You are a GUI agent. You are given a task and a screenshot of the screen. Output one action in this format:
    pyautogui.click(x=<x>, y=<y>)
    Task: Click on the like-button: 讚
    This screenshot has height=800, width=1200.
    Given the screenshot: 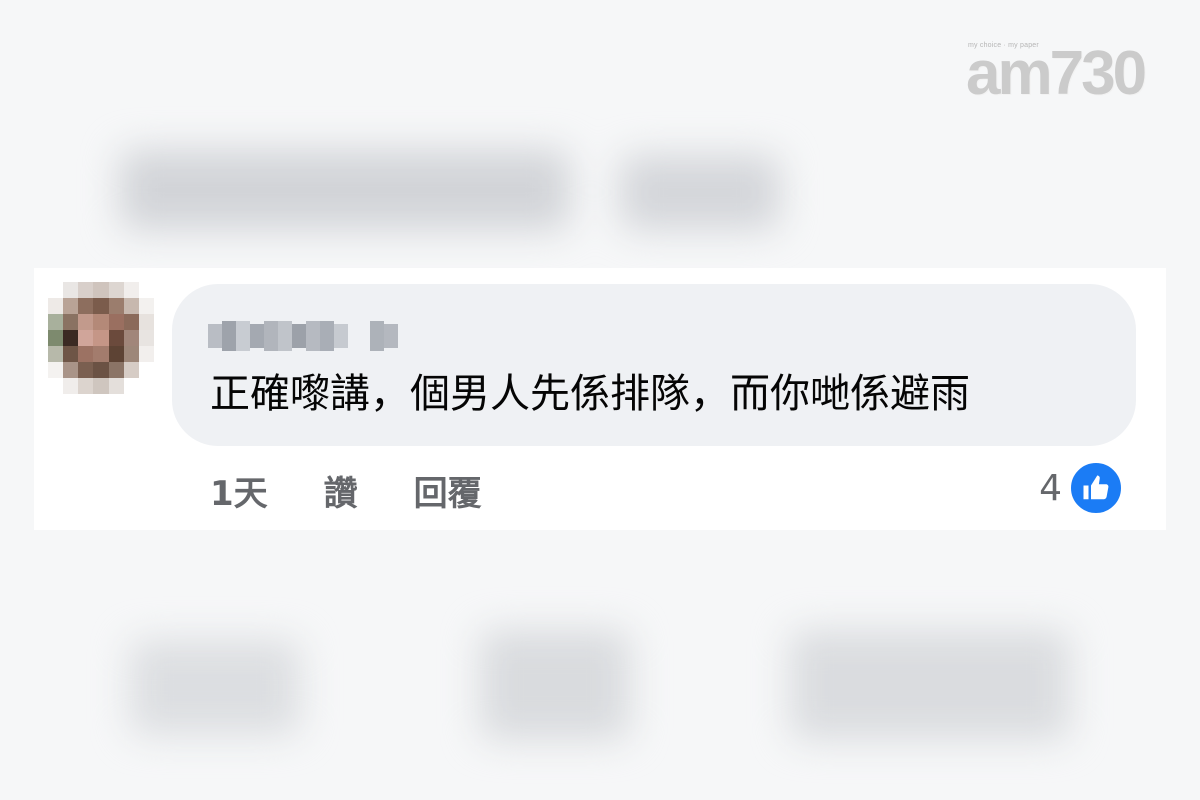 What is the action you would take?
    pyautogui.click(x=341, y=490)
    